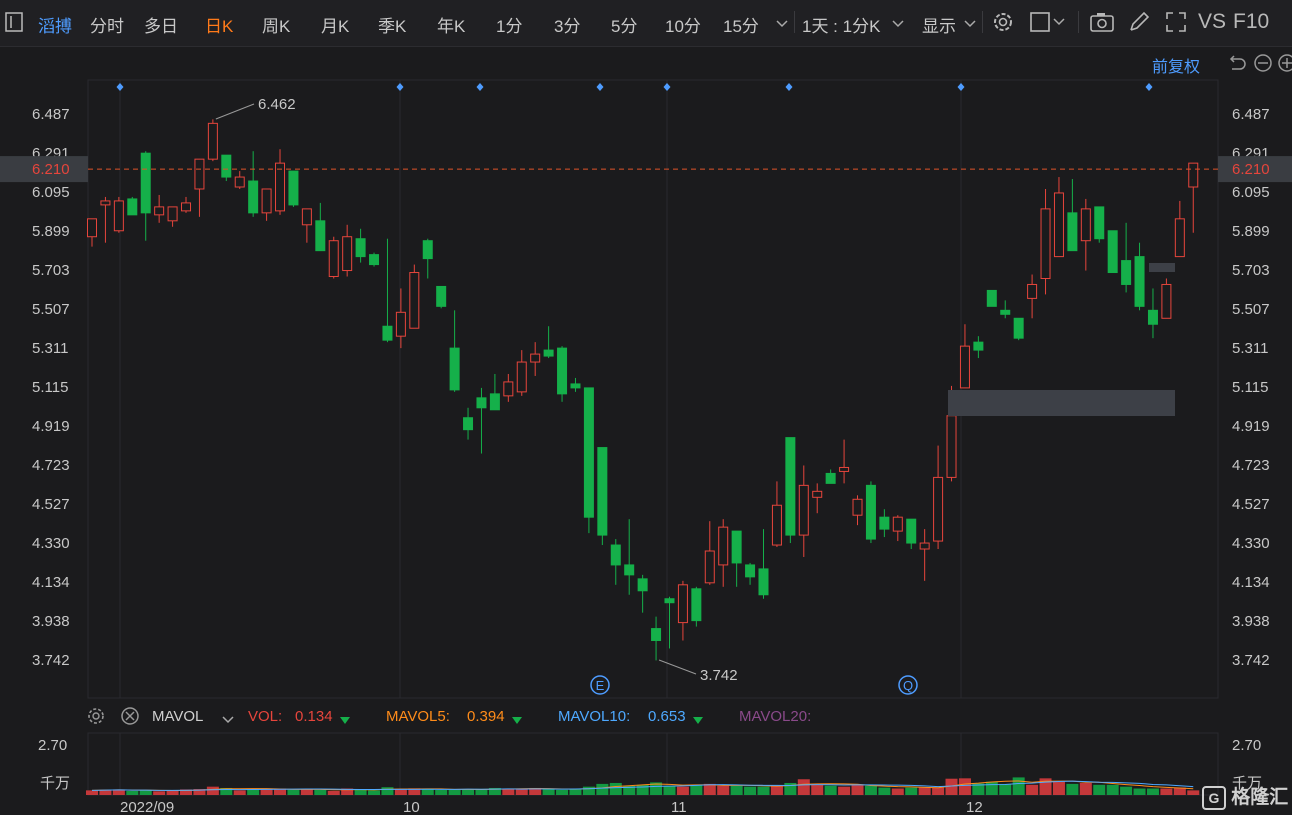 The height and width of the screenshot is (815, 1292). Describe the element at coordinates (741, 24) in the screenshot. I see `period-tab: 15分` at that location.